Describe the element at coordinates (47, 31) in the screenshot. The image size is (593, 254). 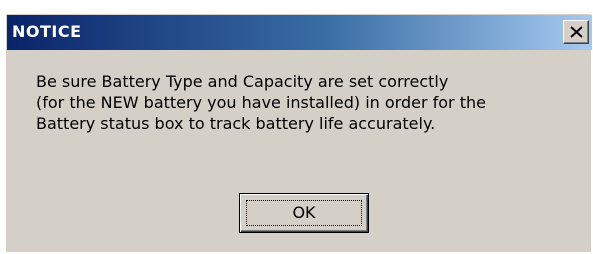
I see `window-title: NOTICE` at that location.